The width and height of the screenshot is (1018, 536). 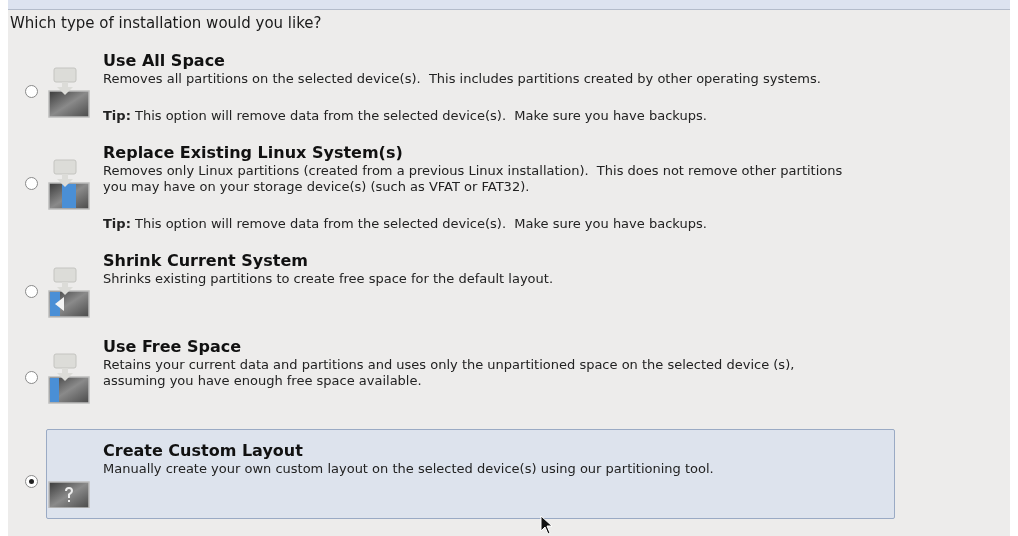 I want to click on option-description: Removes only Linux partitions (created from a previous Linux installation). This does not remove other partitions you may have on your storage device(s) (such as VFAT or FAT32)., so click(x=473, y=179).